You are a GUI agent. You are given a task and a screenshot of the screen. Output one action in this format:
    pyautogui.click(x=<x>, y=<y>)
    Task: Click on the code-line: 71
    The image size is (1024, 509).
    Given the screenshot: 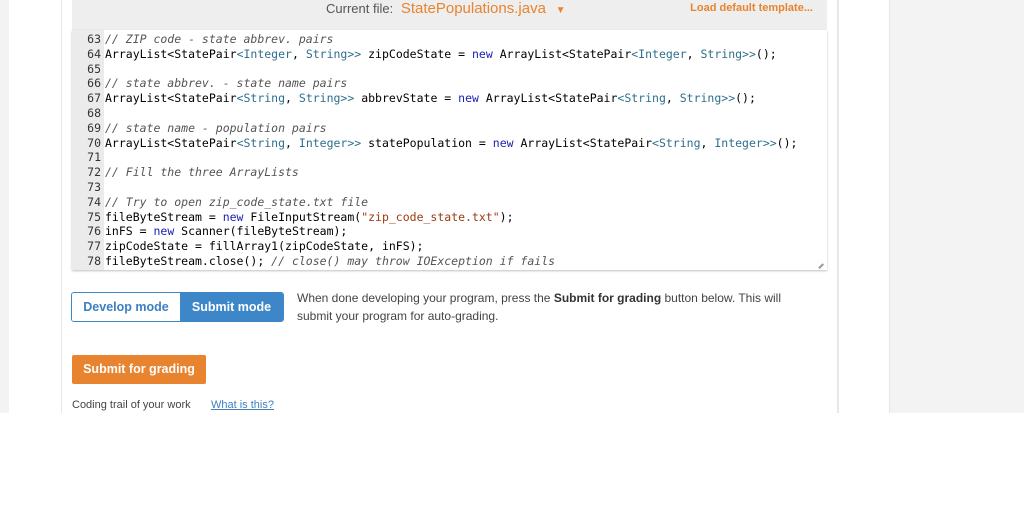 What is the action you would take?
    pyautogui.click(x=449, y=157)
    